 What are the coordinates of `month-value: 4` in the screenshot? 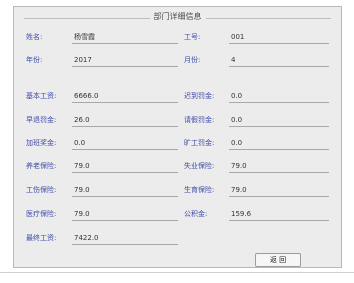 It's located at (233, 60).